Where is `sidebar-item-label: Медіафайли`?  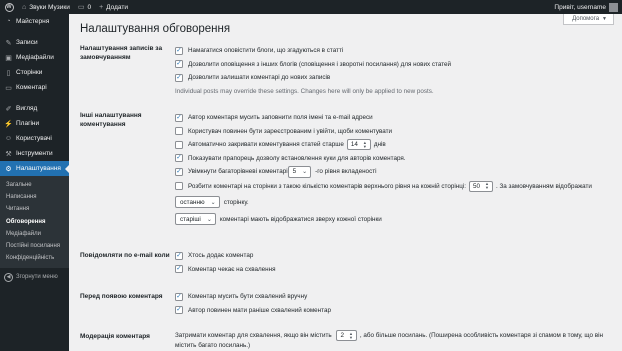
sidebar-item-label: Медіафайли is located at coordinates (35, 57).